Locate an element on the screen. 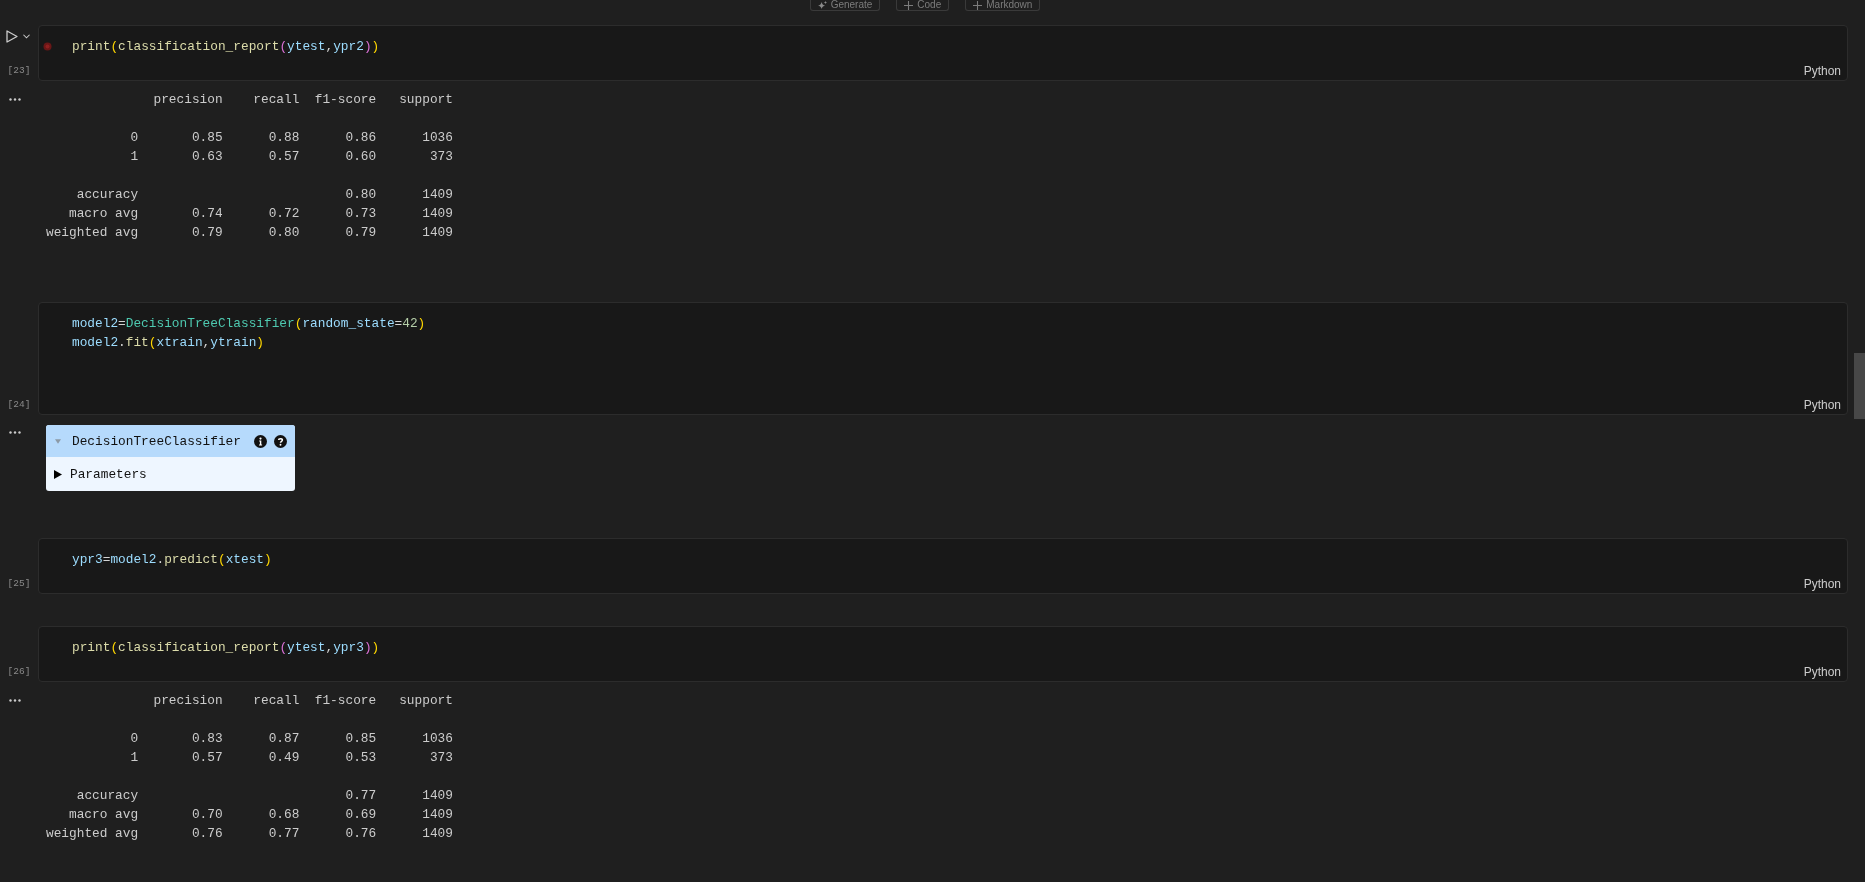  code-line: print(classification_report(ytest,ypr2)) is located at coordinates (226, 47).